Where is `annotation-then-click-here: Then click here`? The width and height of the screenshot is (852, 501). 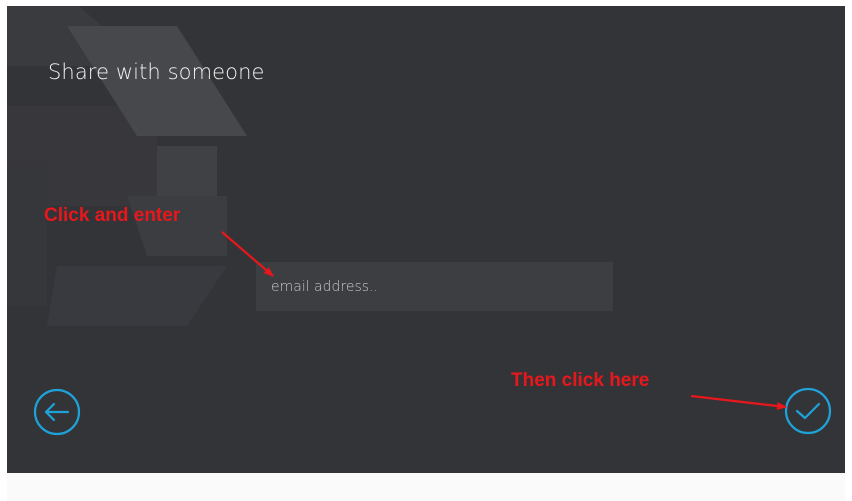
annotation-then-click-here: Then click here is located at coordinates (580, 380).